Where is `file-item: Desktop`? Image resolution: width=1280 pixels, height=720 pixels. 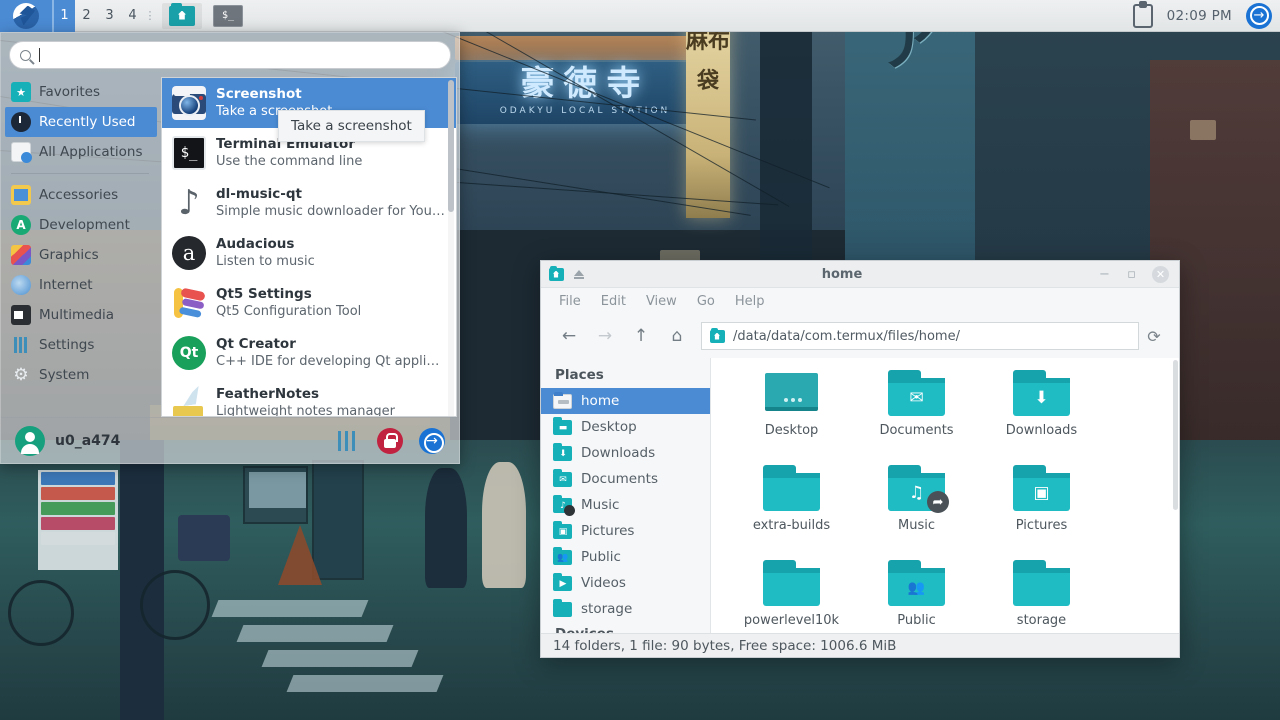
file-item: Desktop is located at coordinates (791, 417).